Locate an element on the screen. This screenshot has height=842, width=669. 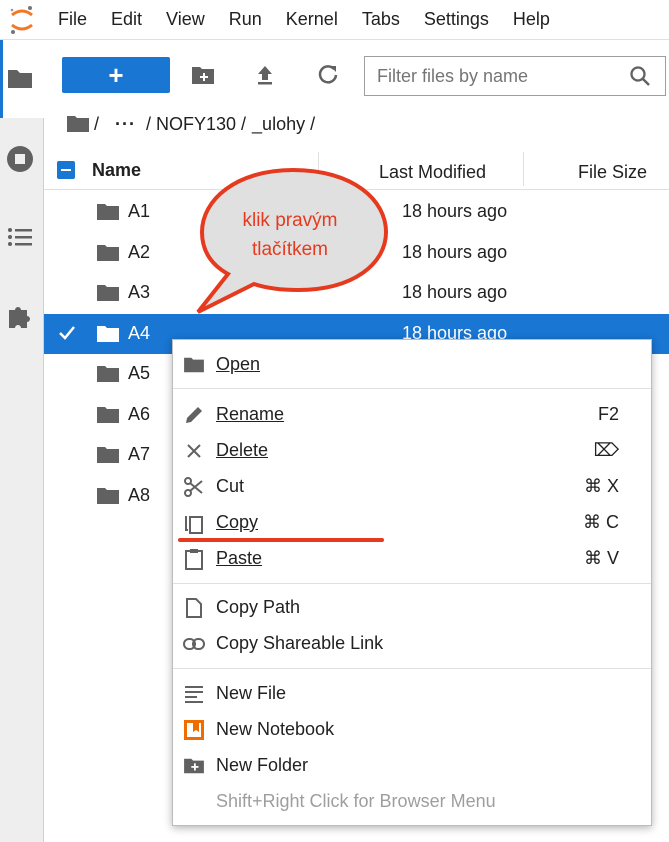
scissors-icon is located at coordinates (194, 487).